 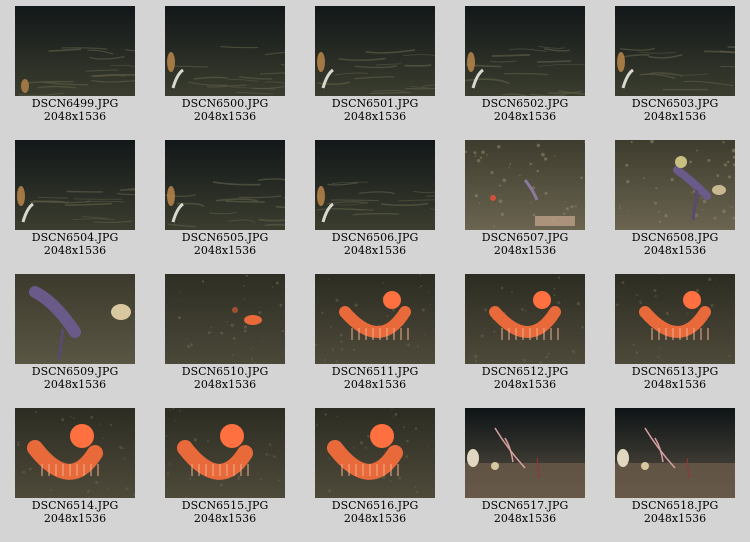 What do you see at coordinates (525, 505) in the screenshot?
I see `thumbnail-filename: DSCN6517.JPG` at bounding box center [525, 505].